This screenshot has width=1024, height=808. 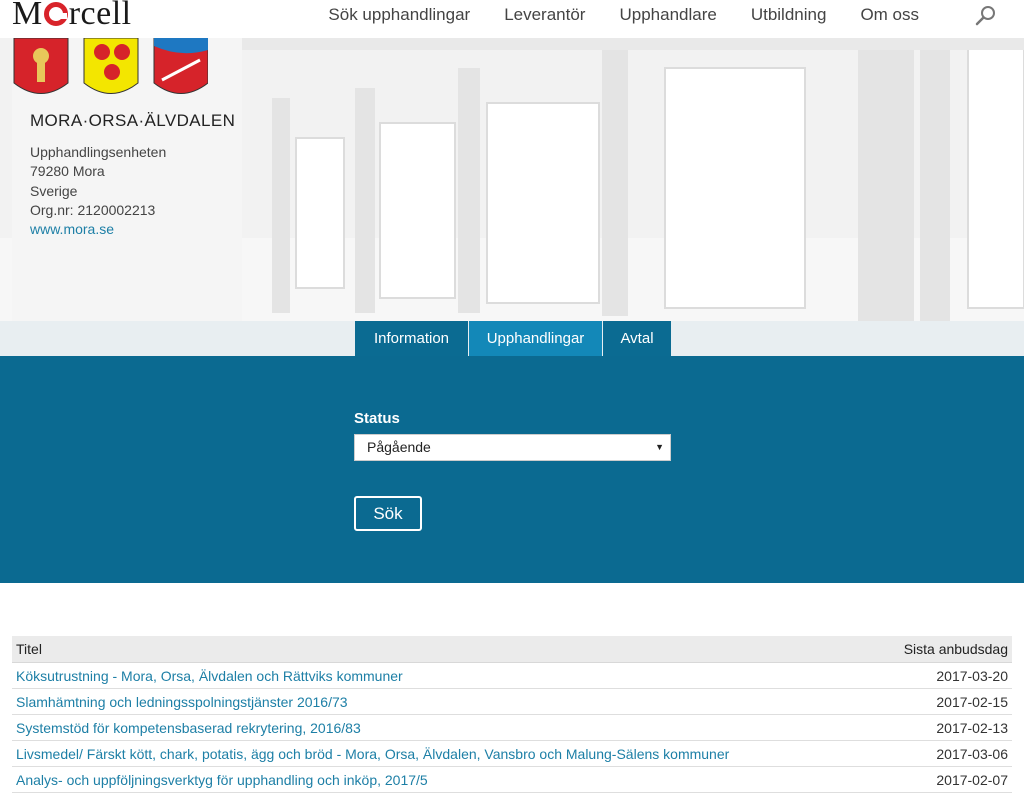 I want to click on org-country: Sverige, so click(x=54, y=190).